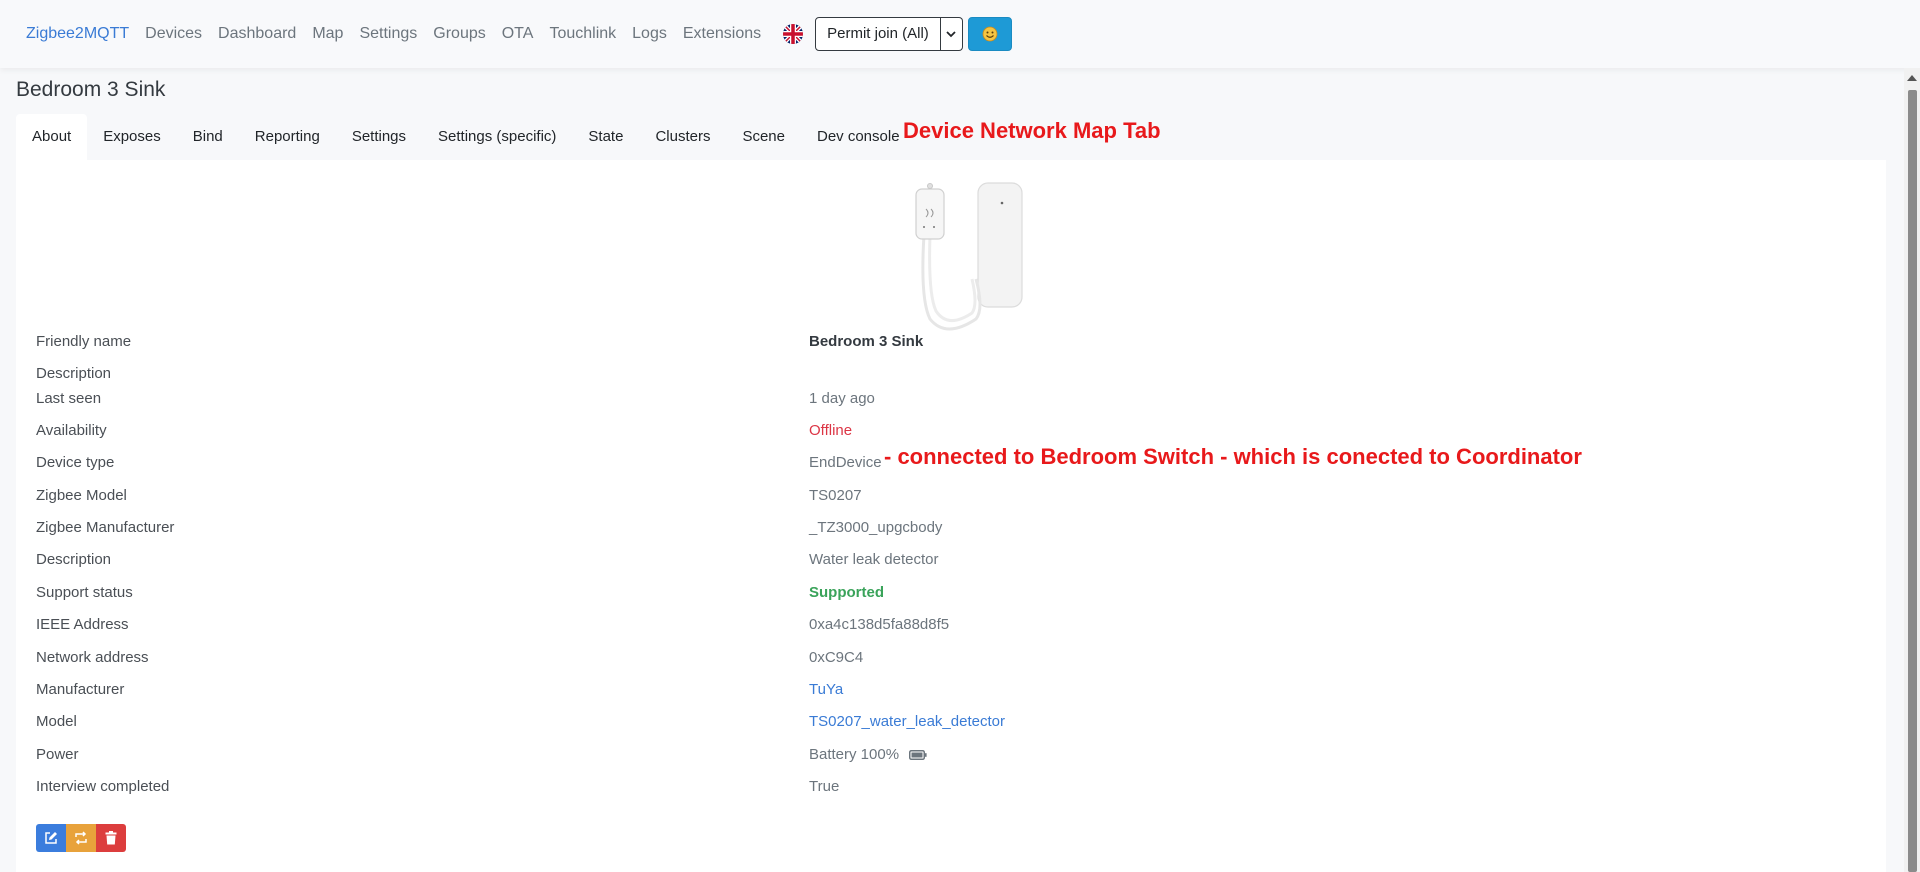 The width and height of the screenshot is (1920, 872). I want to click on refresh-icon, so click(81, 838).